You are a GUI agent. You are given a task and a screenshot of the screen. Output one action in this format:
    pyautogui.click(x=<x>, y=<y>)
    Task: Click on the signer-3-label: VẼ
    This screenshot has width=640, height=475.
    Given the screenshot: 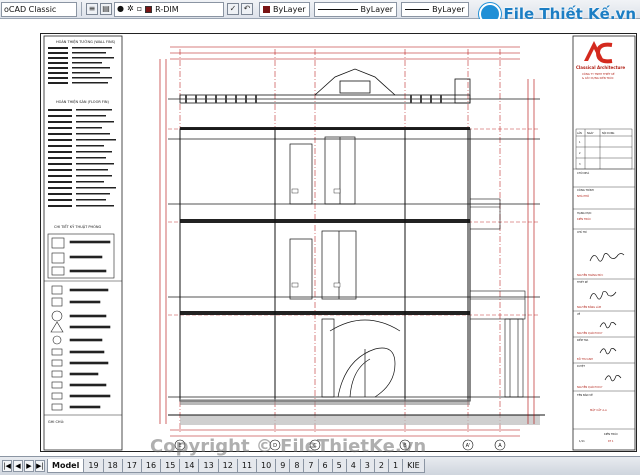 What is the action you would take?
    pyautogui.click(x=579, y=314)
    